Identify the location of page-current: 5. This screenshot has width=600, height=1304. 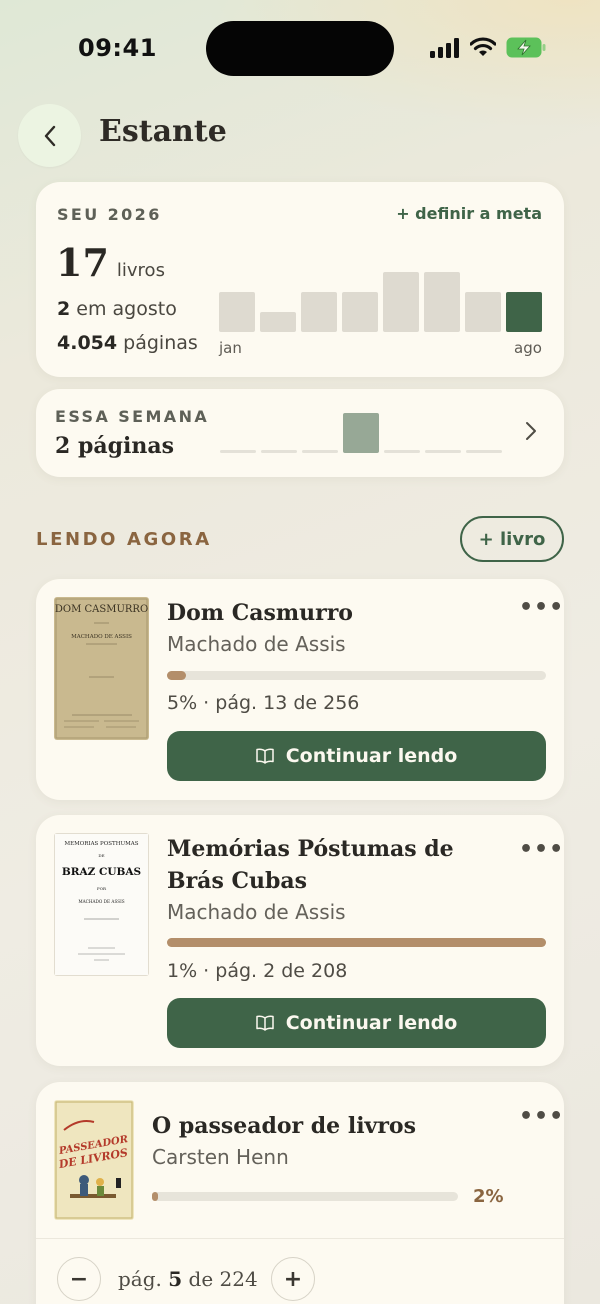
(175, 1279).